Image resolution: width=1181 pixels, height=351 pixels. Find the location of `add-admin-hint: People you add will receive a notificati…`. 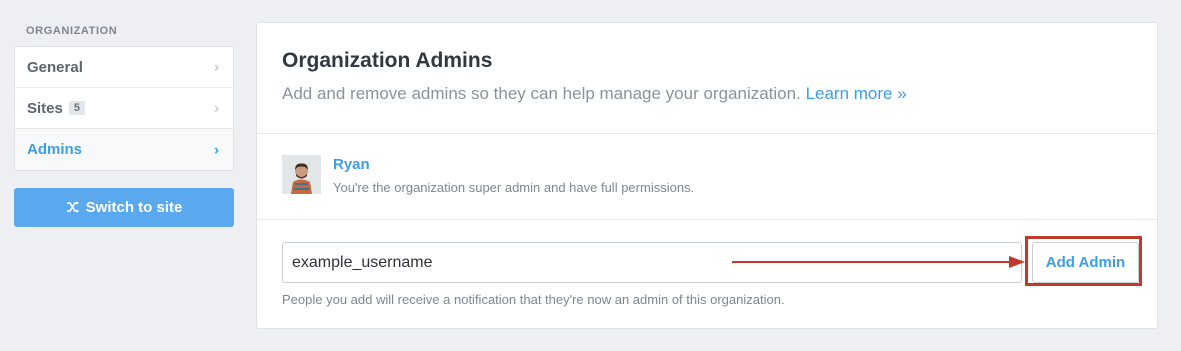

add-admin-hint: People you add will receive a notificati… is located at coordinates (533, 299).